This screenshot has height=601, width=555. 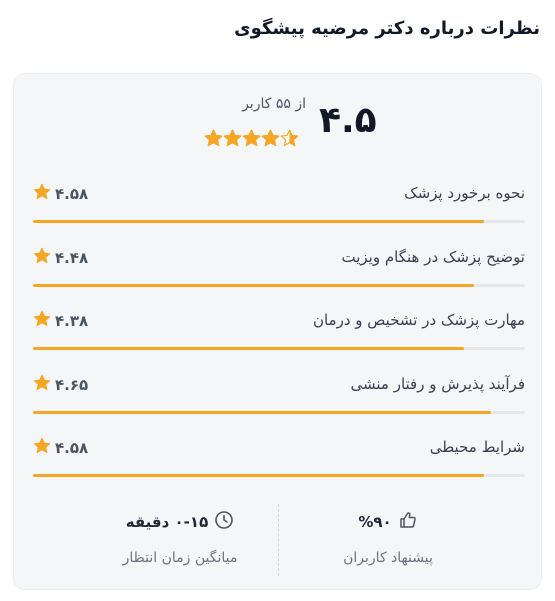 I want to click on criteria-row: نحوه برخورد پزشک ۴.۵۸, so click(x=279, y=204).